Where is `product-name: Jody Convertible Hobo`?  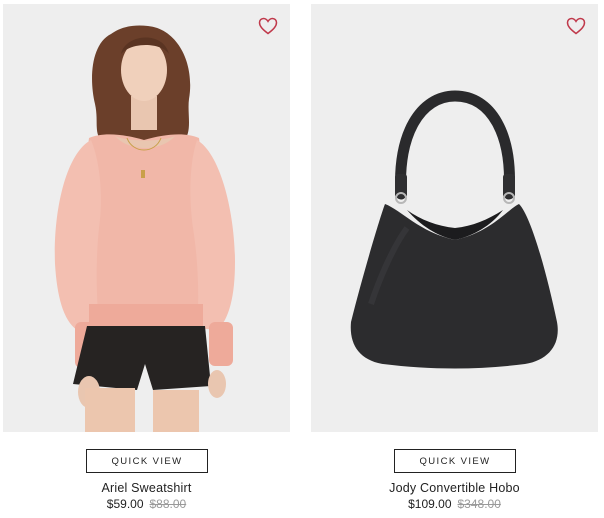
product-name: Jody Convertible Hobo is located at coordinates (454, 488).